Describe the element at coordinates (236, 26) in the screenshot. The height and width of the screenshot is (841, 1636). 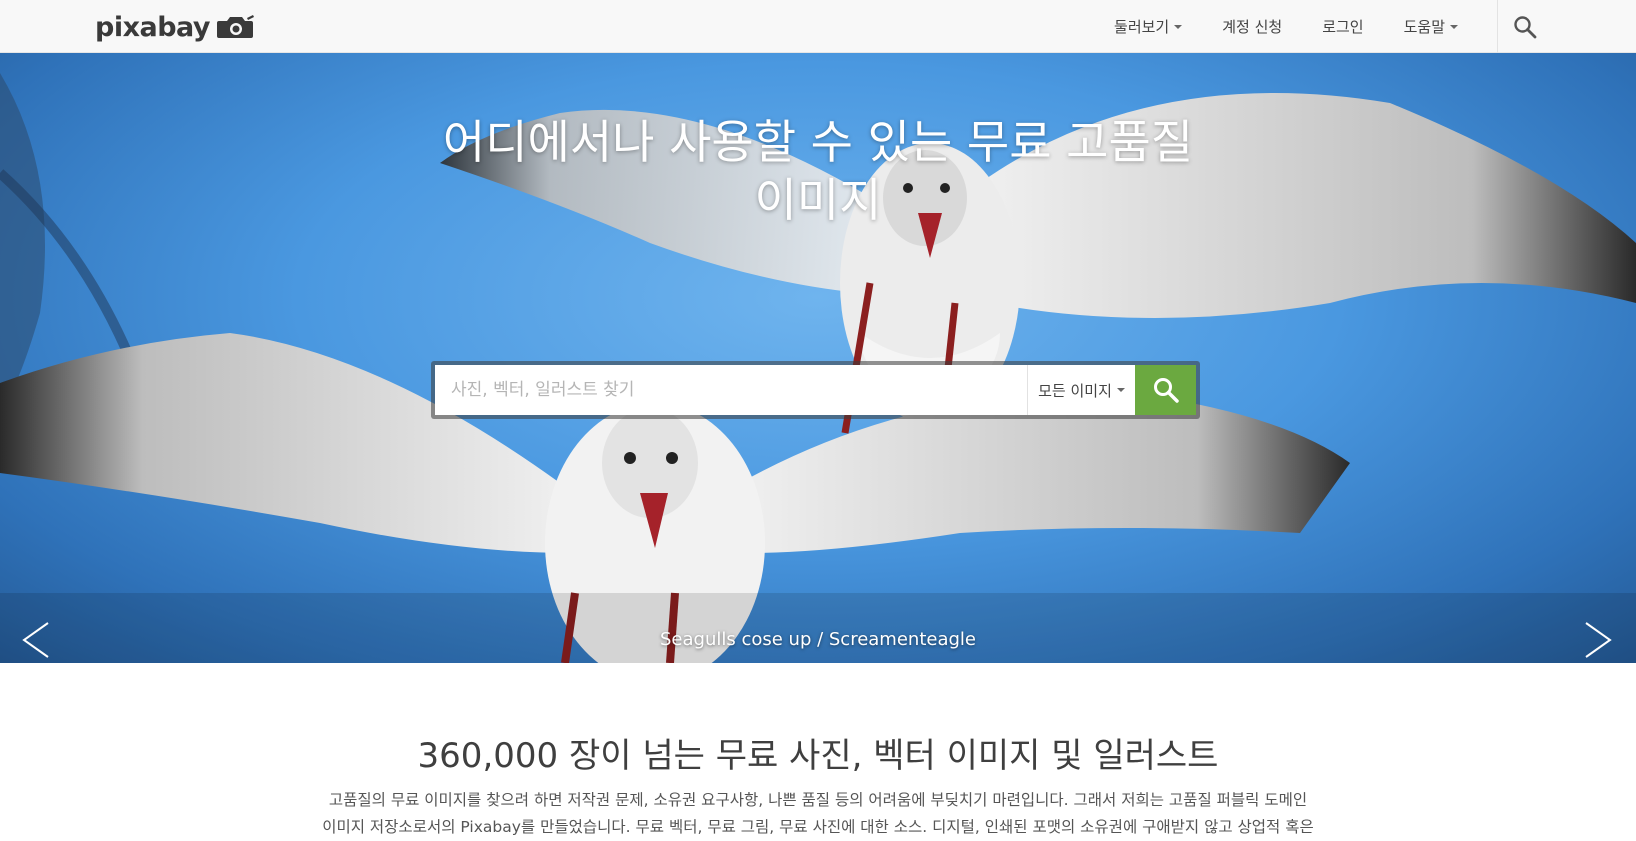
I see `camera-icon` at that location.